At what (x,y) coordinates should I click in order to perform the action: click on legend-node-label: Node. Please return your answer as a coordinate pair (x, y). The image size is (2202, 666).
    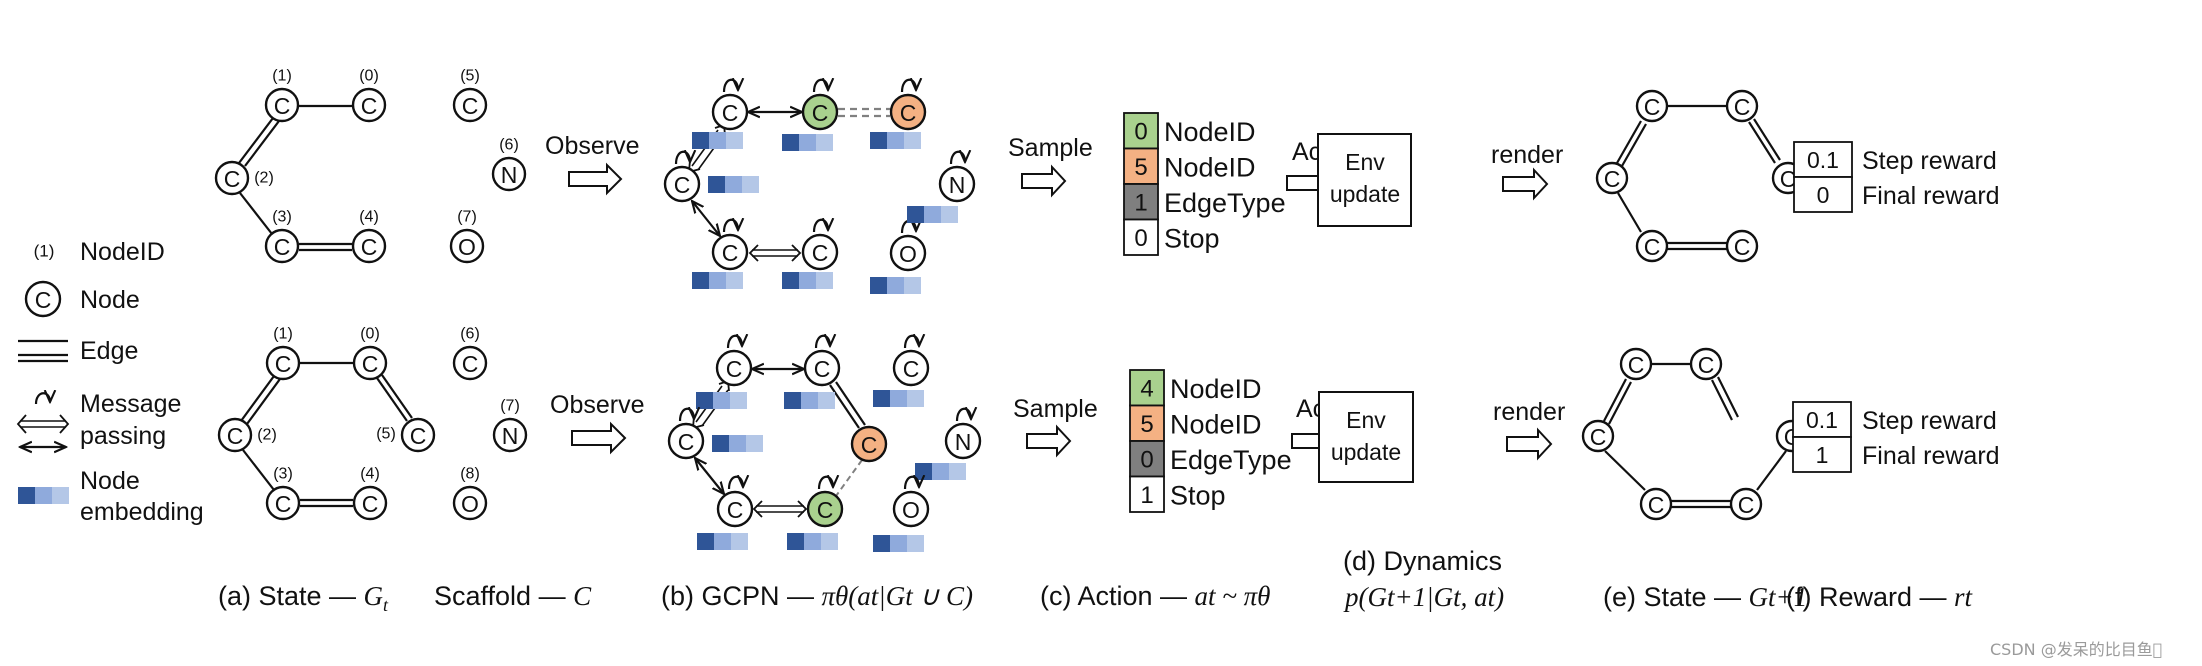
    Looking at the image, I should click on (110, 300).